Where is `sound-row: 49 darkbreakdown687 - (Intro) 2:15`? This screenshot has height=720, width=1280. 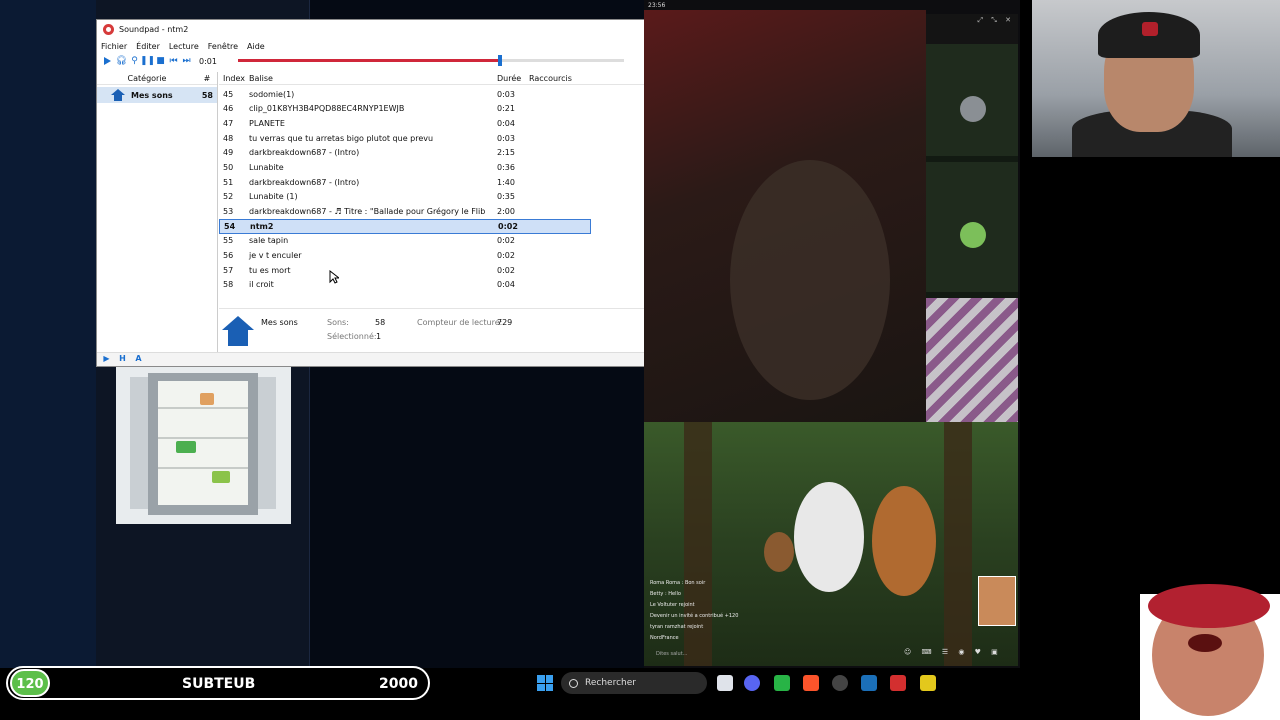 sound-row: 49 darkbreakdown687 - (Intro) 2:15 is located at coordinates (405, 153).